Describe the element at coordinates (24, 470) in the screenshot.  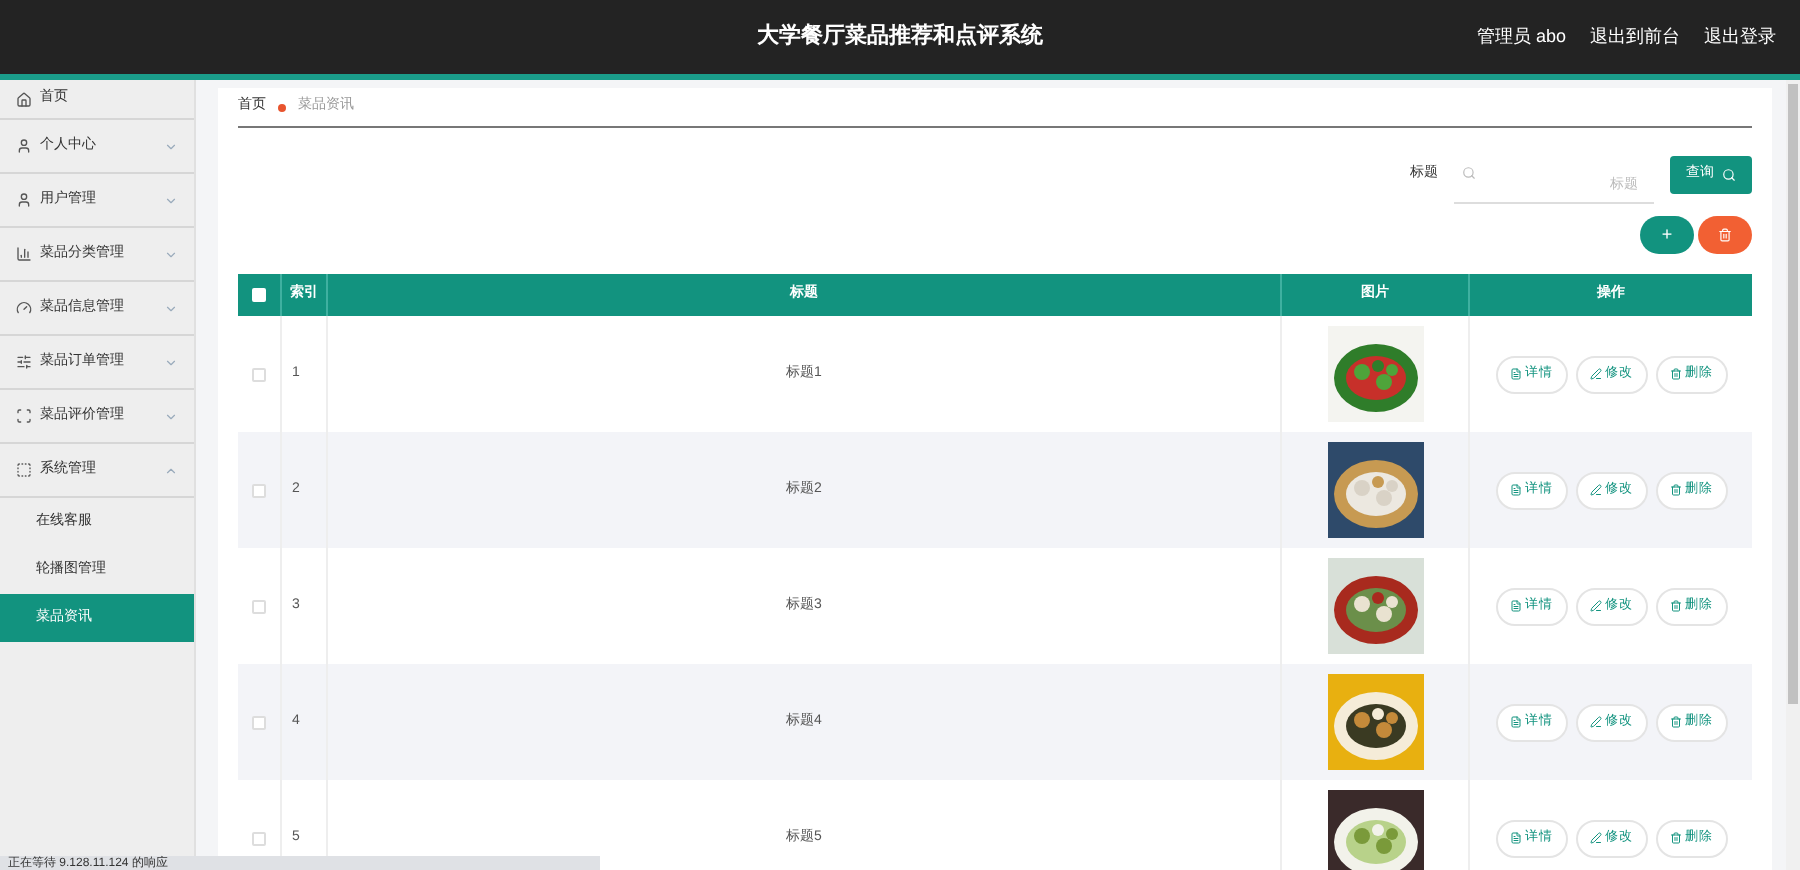
I see `square-icon` at that location.